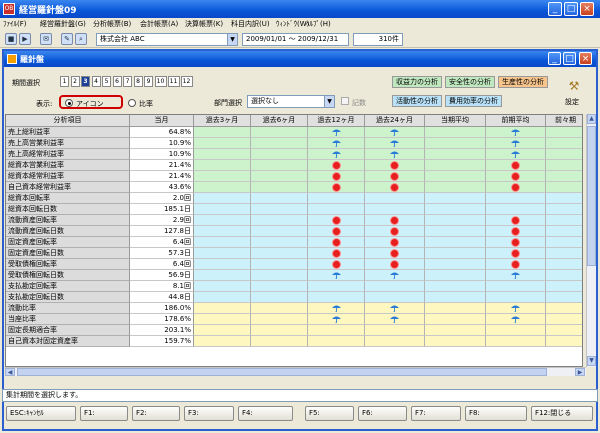  I want to click on horizontal-scrollbar: ◀ ▶, so click(295, 371).